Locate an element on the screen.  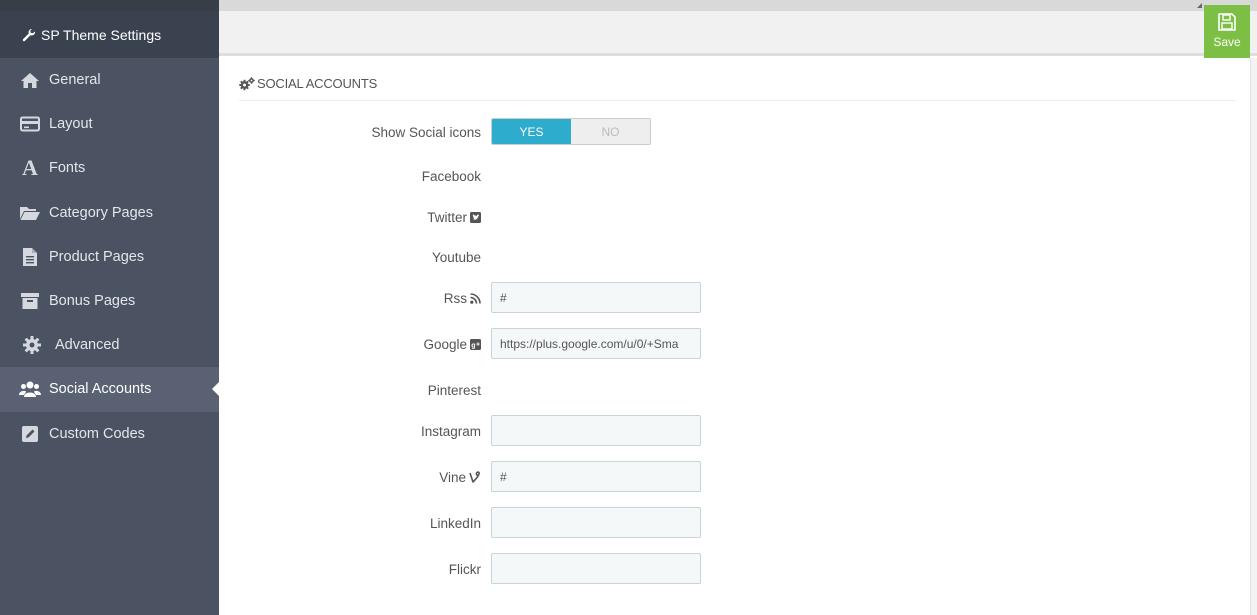
sidebar-item-label: Layout is located at coordinates (71, 124).